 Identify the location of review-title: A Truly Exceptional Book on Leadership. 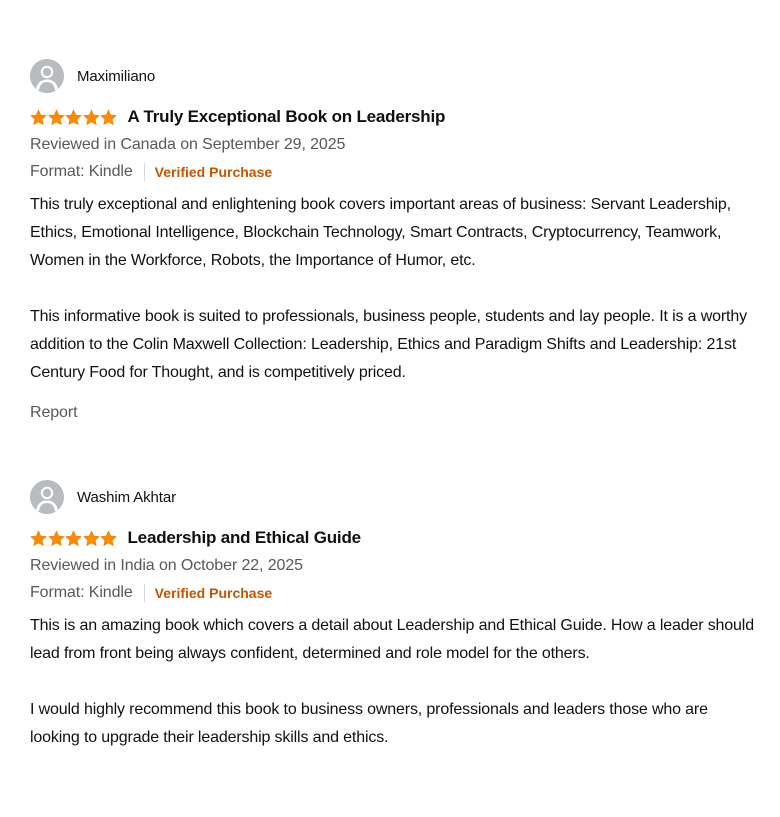
(287, 117).